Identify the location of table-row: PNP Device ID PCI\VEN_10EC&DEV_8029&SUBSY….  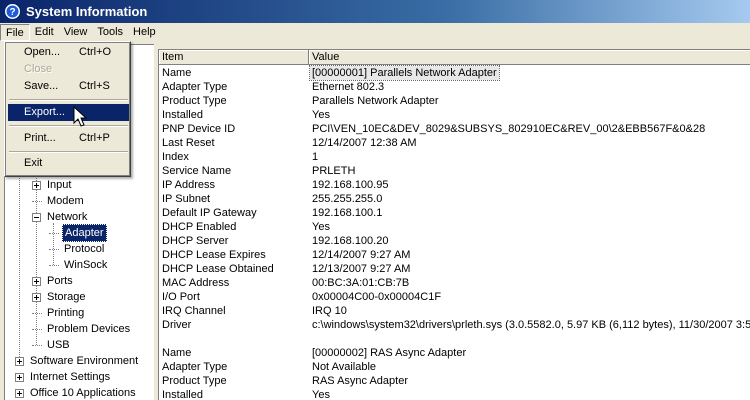
(454, 129).